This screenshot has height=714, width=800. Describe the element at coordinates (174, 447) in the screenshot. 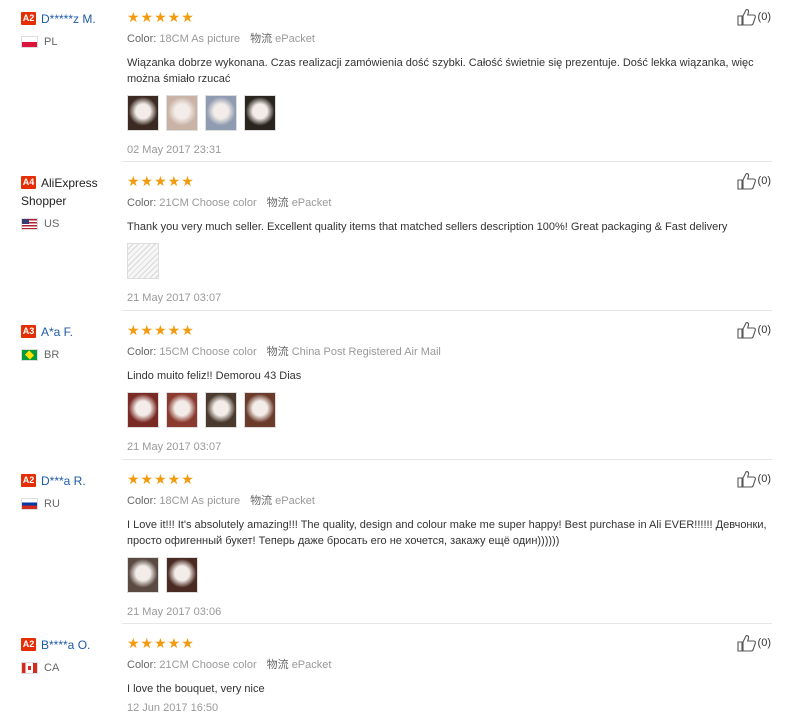

I see `review-date: 21 May 2017 03:07` at that location.